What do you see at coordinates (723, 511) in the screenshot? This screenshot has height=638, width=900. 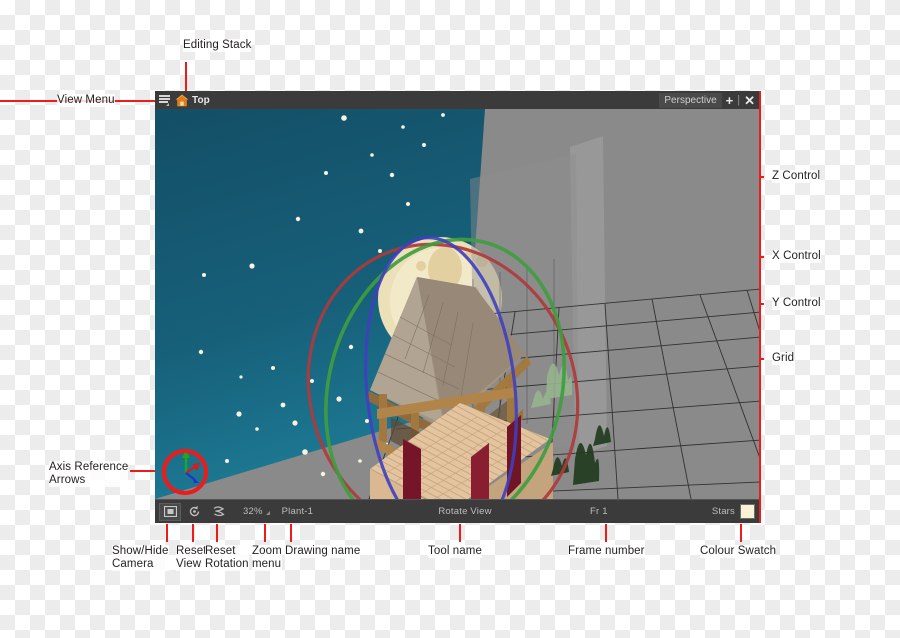 I see `colour-name-label: Stars` at bounding box center [723, 511].